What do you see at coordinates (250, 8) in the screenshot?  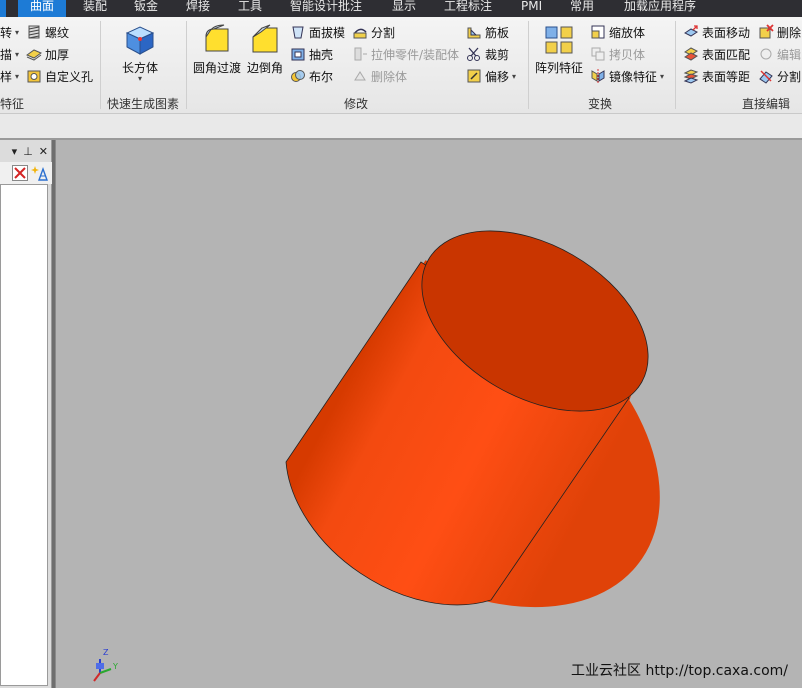 I see `tab-tools: 工具` at bounding box center [250, 8].